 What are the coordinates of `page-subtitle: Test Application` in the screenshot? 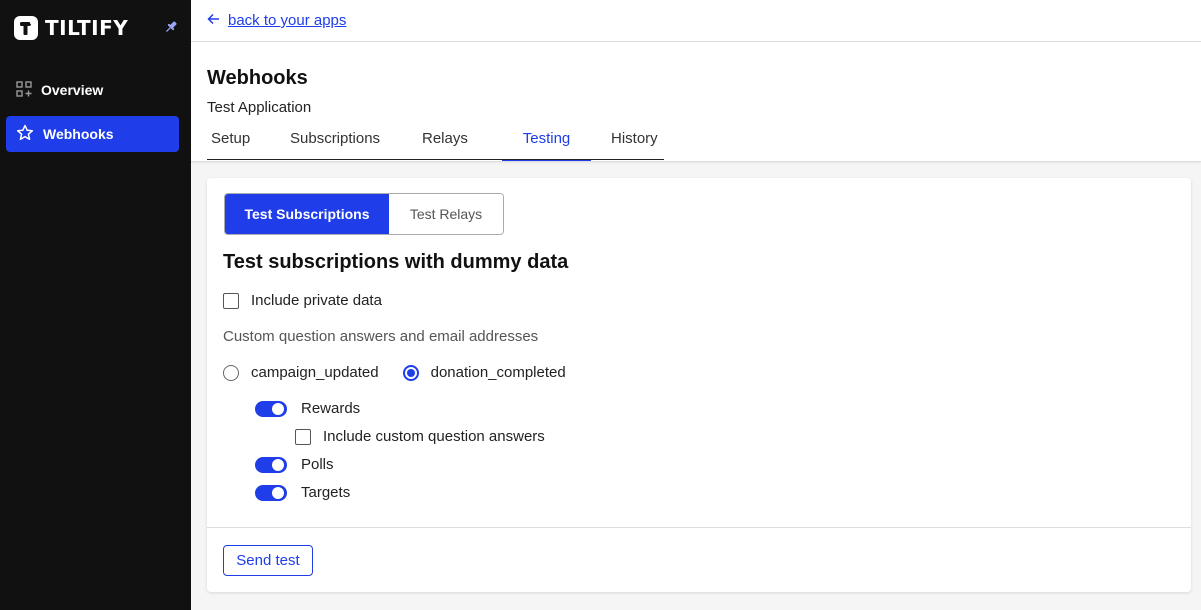 It's located at (259, 107).